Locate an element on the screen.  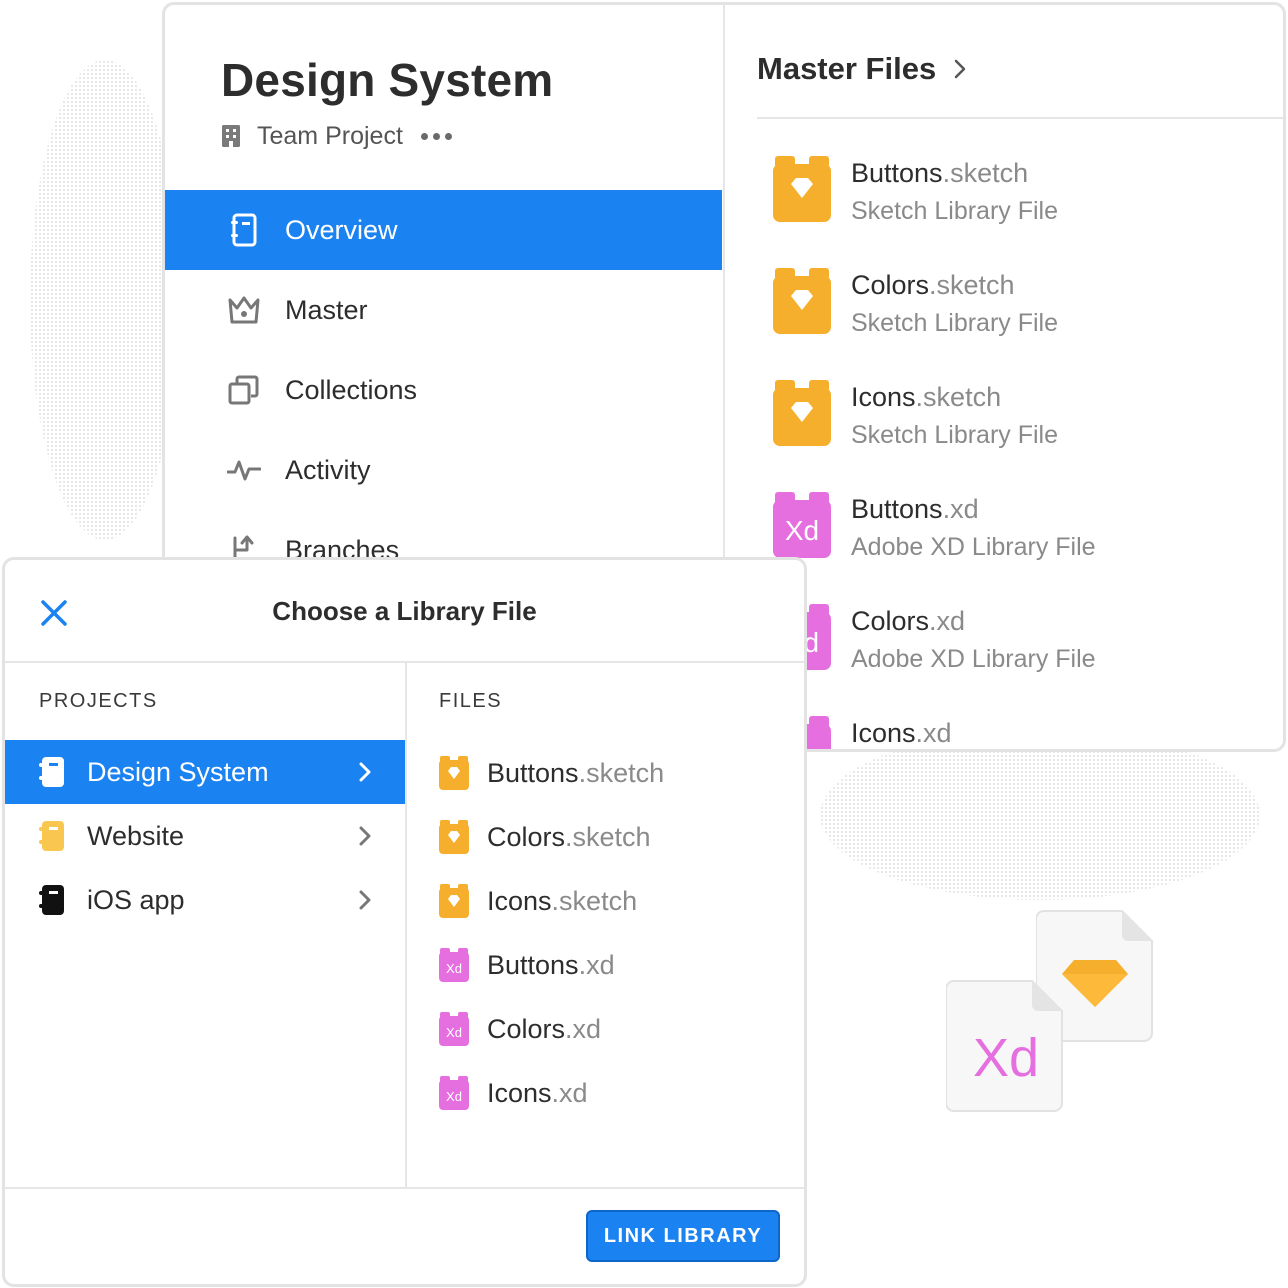
master-file-row: Xd Colors.xd Adobe XD Library File is located at coordinates (934, 649).